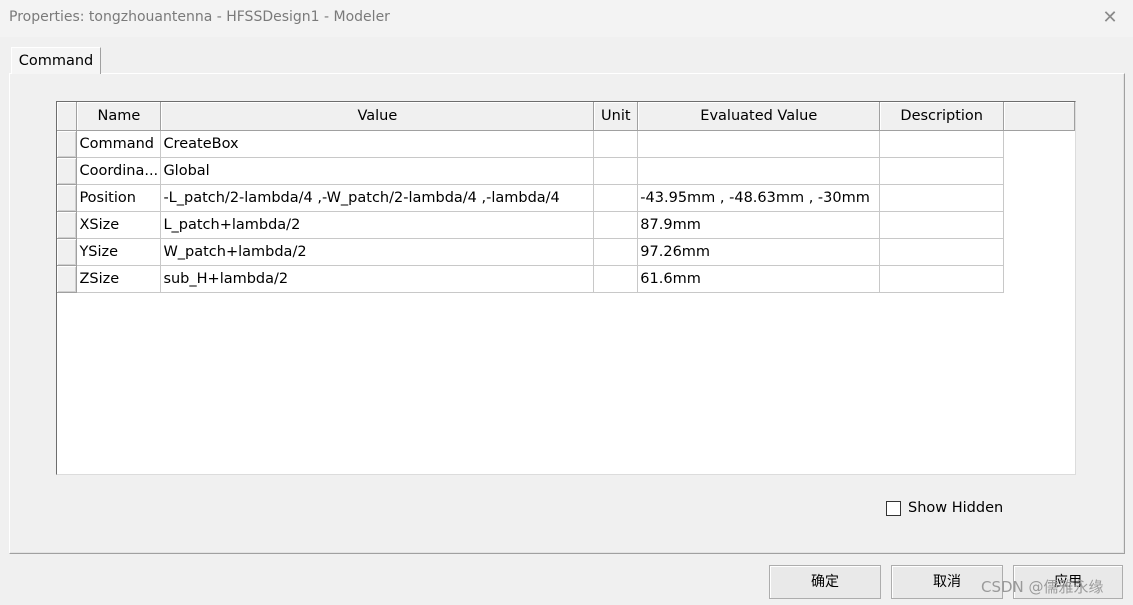  Describe the element at coordinates (119, 143) in the screenshot. I see `cell-name: Command` at that location.